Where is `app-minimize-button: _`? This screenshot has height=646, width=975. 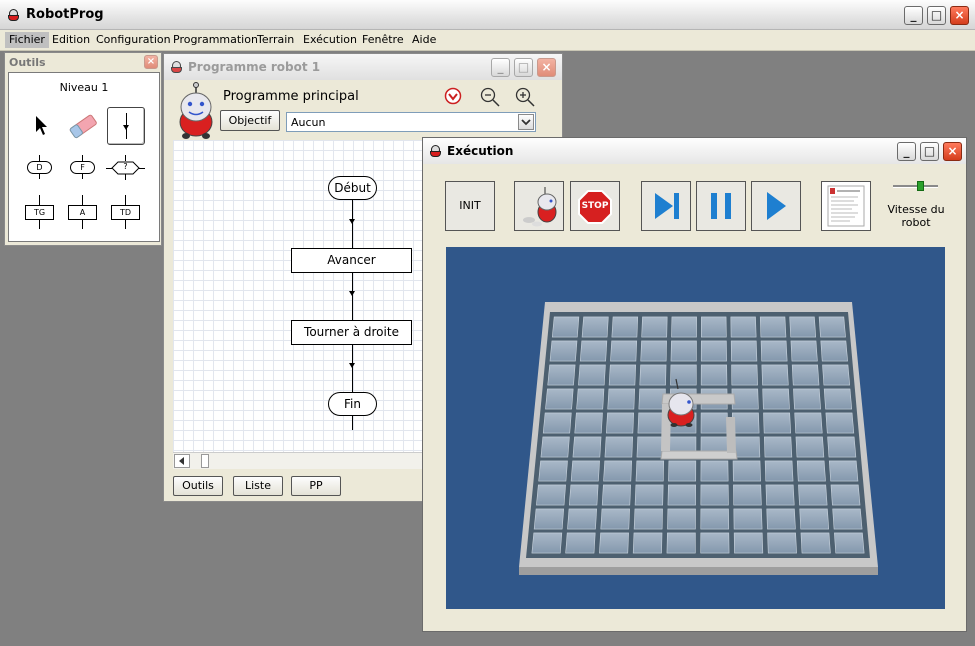
app-minimize-button: _ is located at coordinates (913, 15).